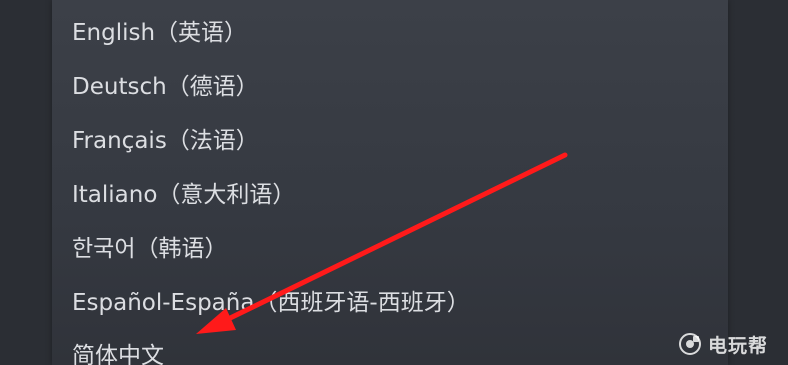 The image size is (788, 365). What do you see at coordinates (737, 345) in the screenshot?
I see `watermark-text: 电玩帮` at bounding box center [737, 345].